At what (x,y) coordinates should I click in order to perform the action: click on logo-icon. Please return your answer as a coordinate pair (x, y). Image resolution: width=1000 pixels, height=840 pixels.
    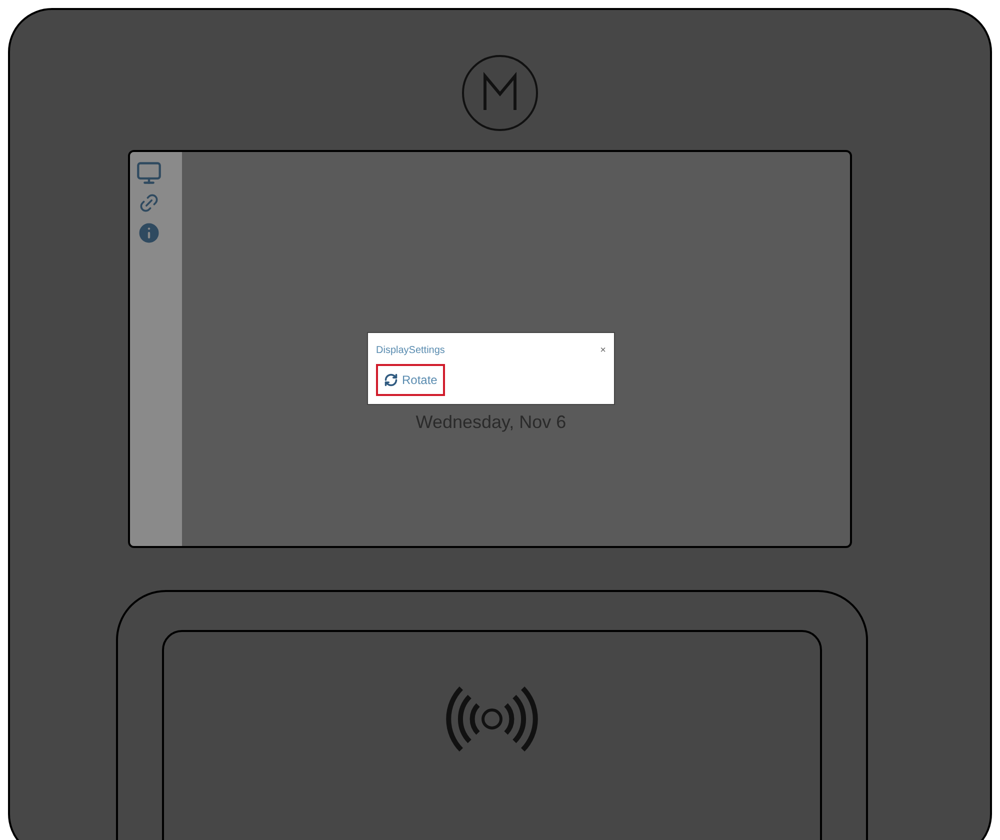
    Looking at the image, I should click on (500, 93).